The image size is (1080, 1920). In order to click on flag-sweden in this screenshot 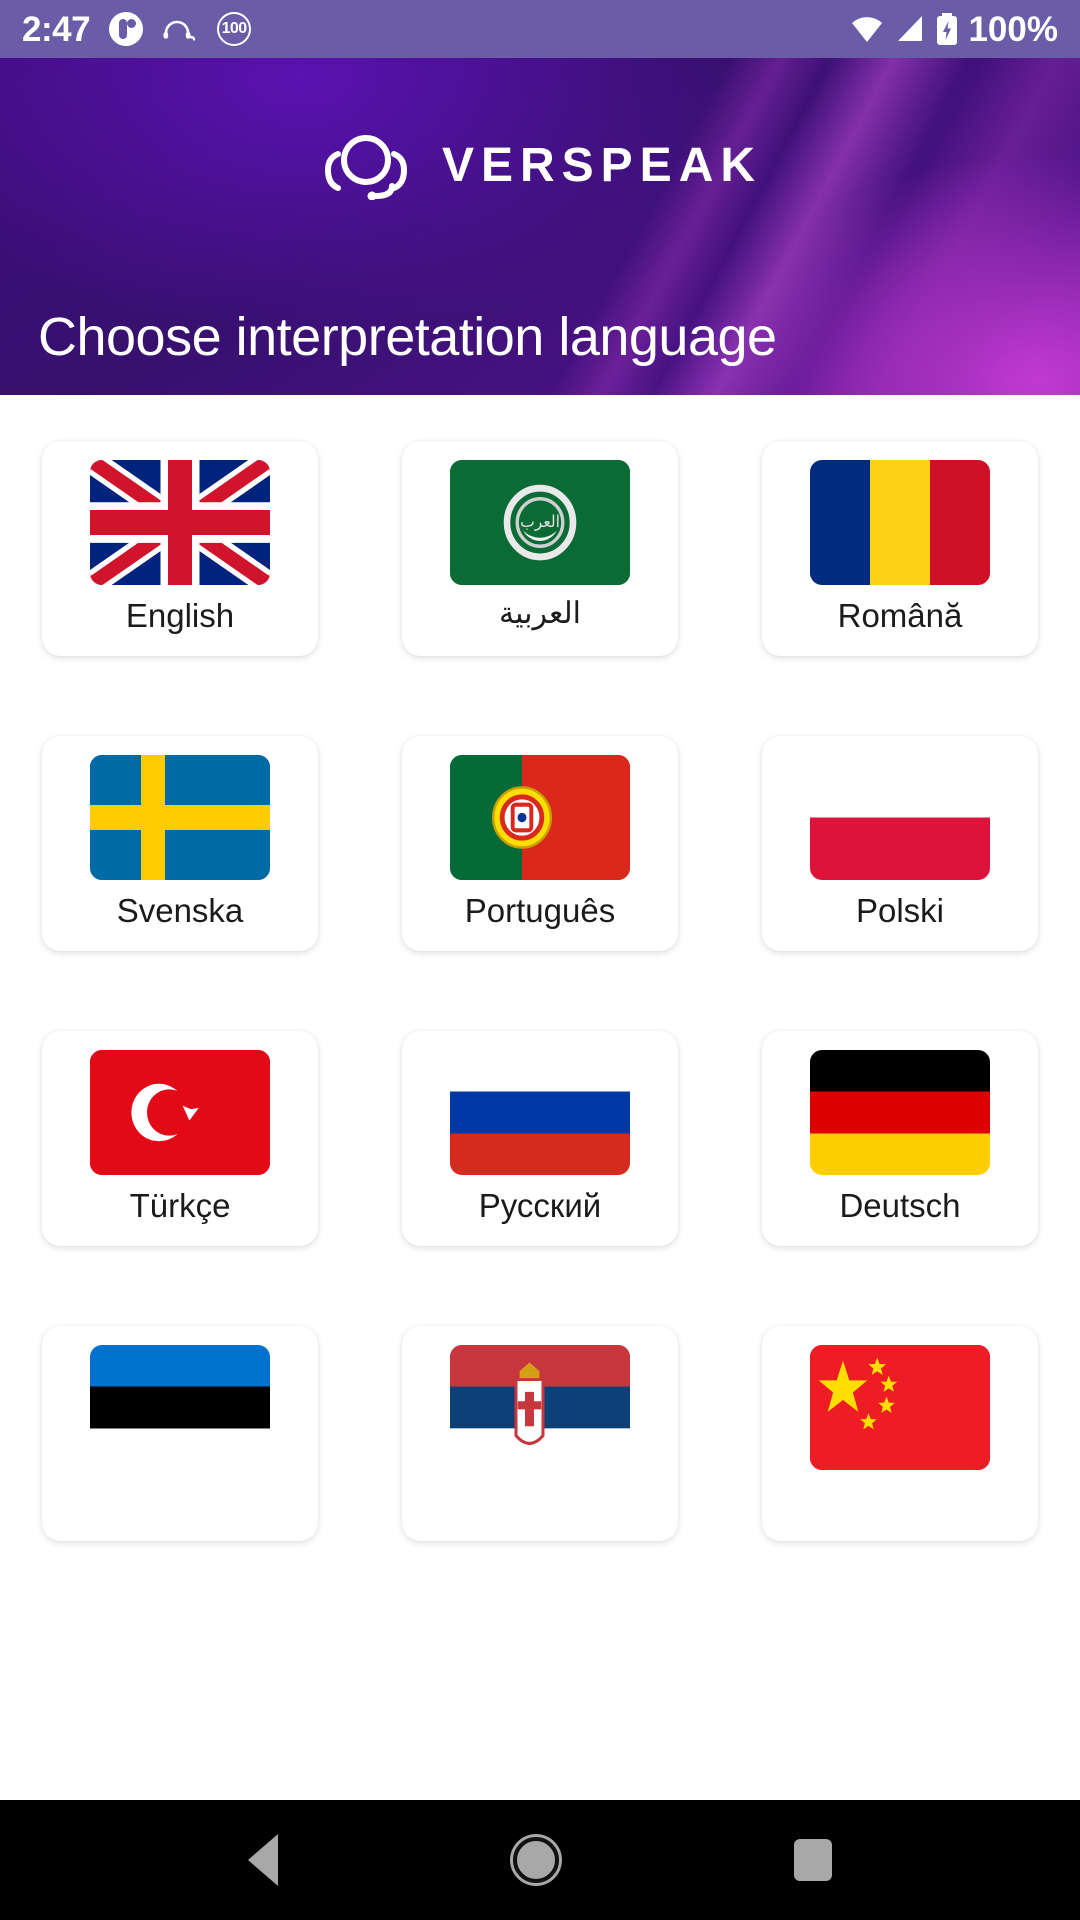, I will do `click(180, 817)`.